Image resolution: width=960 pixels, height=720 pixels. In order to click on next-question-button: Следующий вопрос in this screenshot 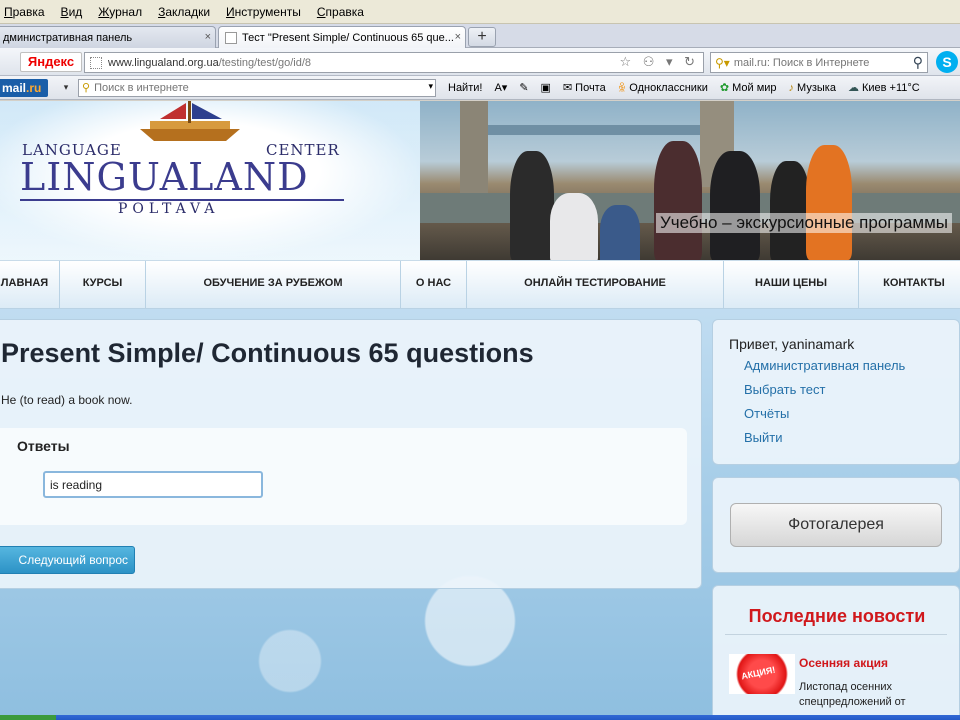, I will do `click(67, 560)`.